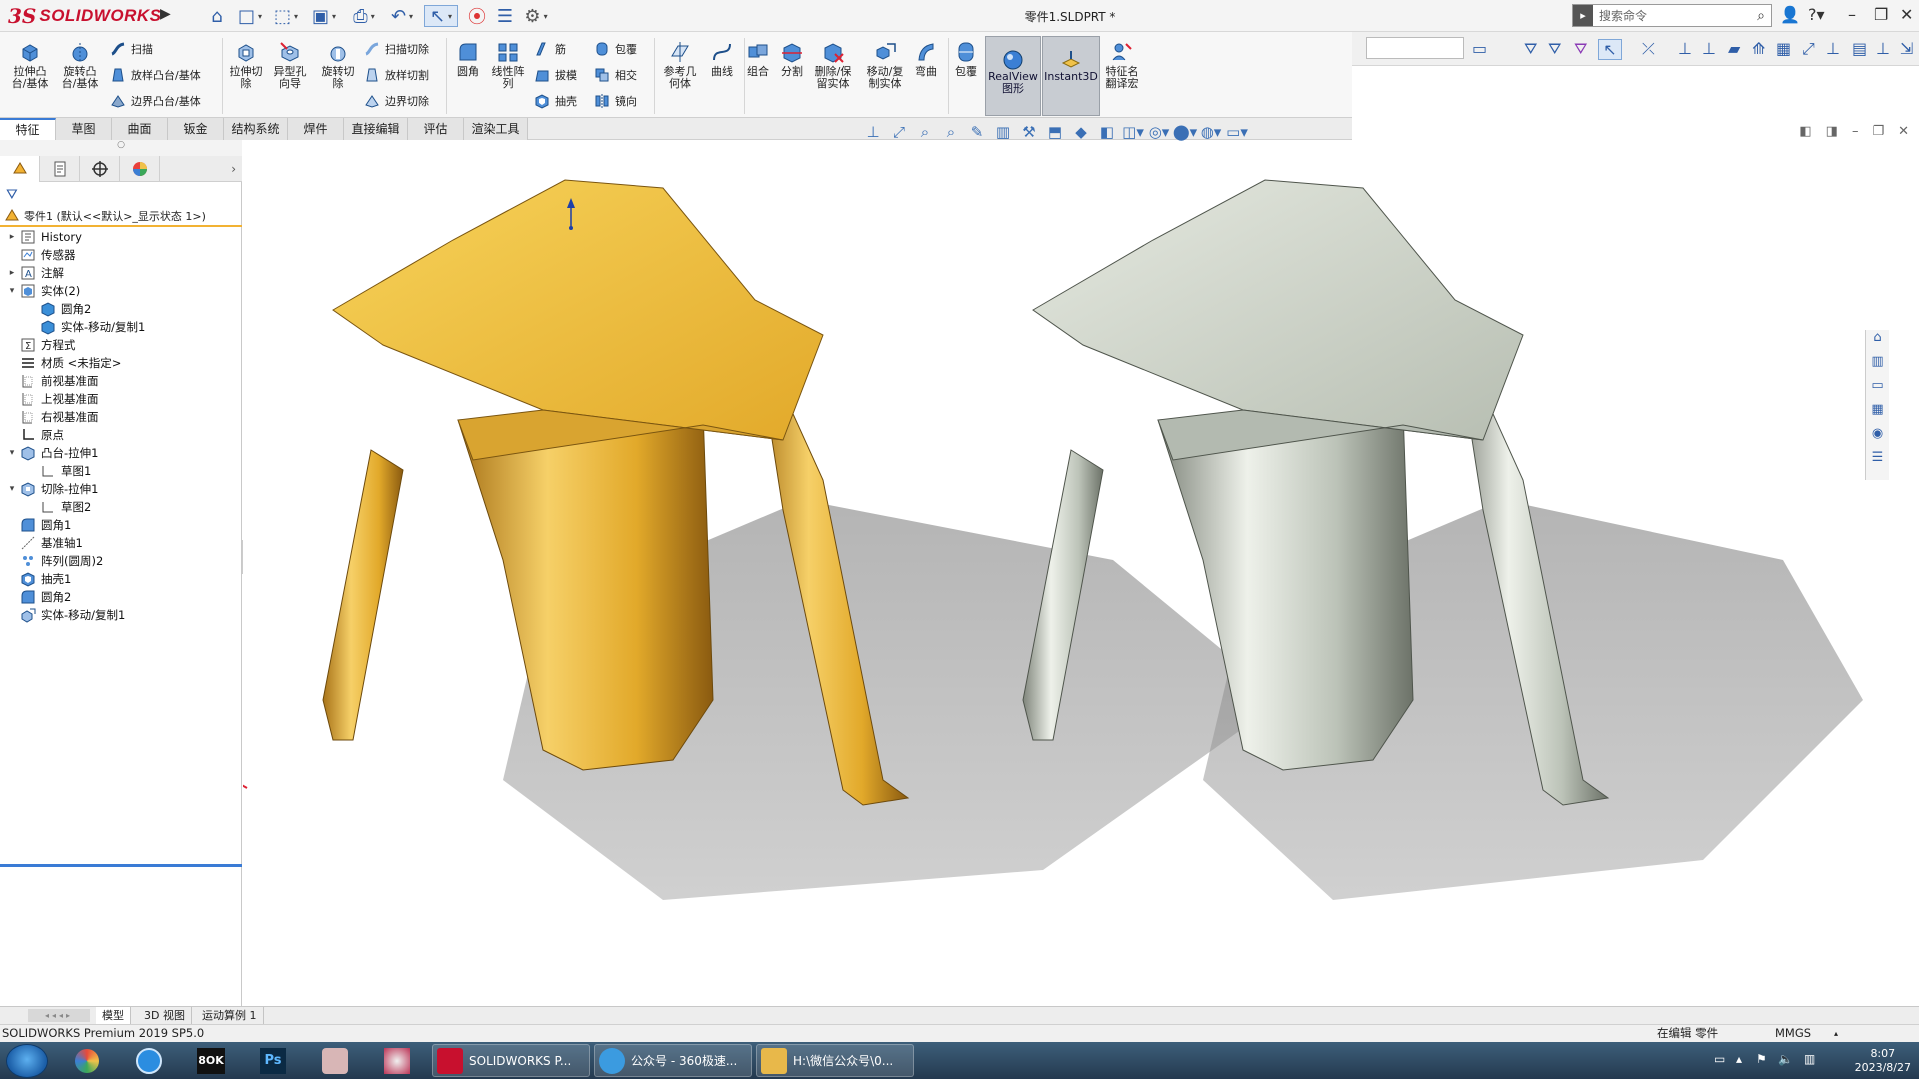  Describe the element at coordinates (555, 75) in the screenshot. I see `draft-button: 拔模` at that location.